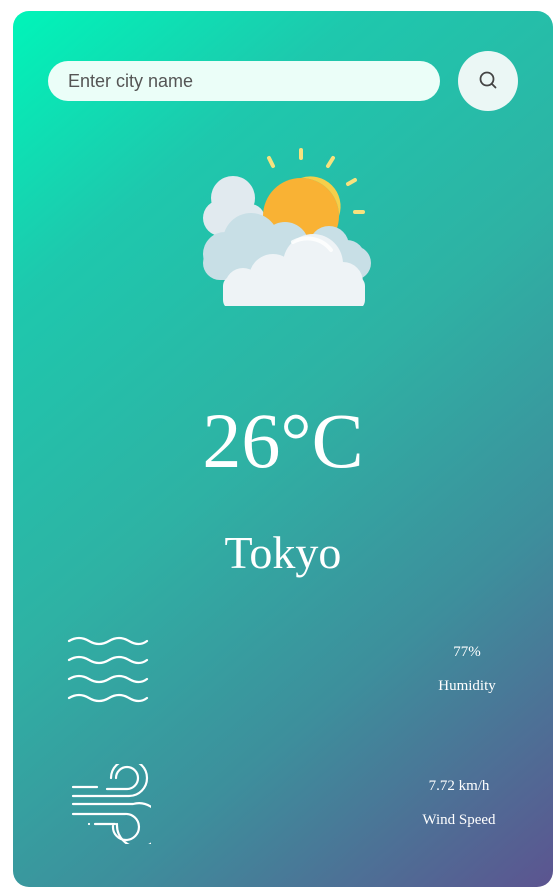 The width and height of the screenshot is (560, 892). Describe the element at coordinates (467, 686) in the screenshot. I see `humidity-label: Humidity` at that location.